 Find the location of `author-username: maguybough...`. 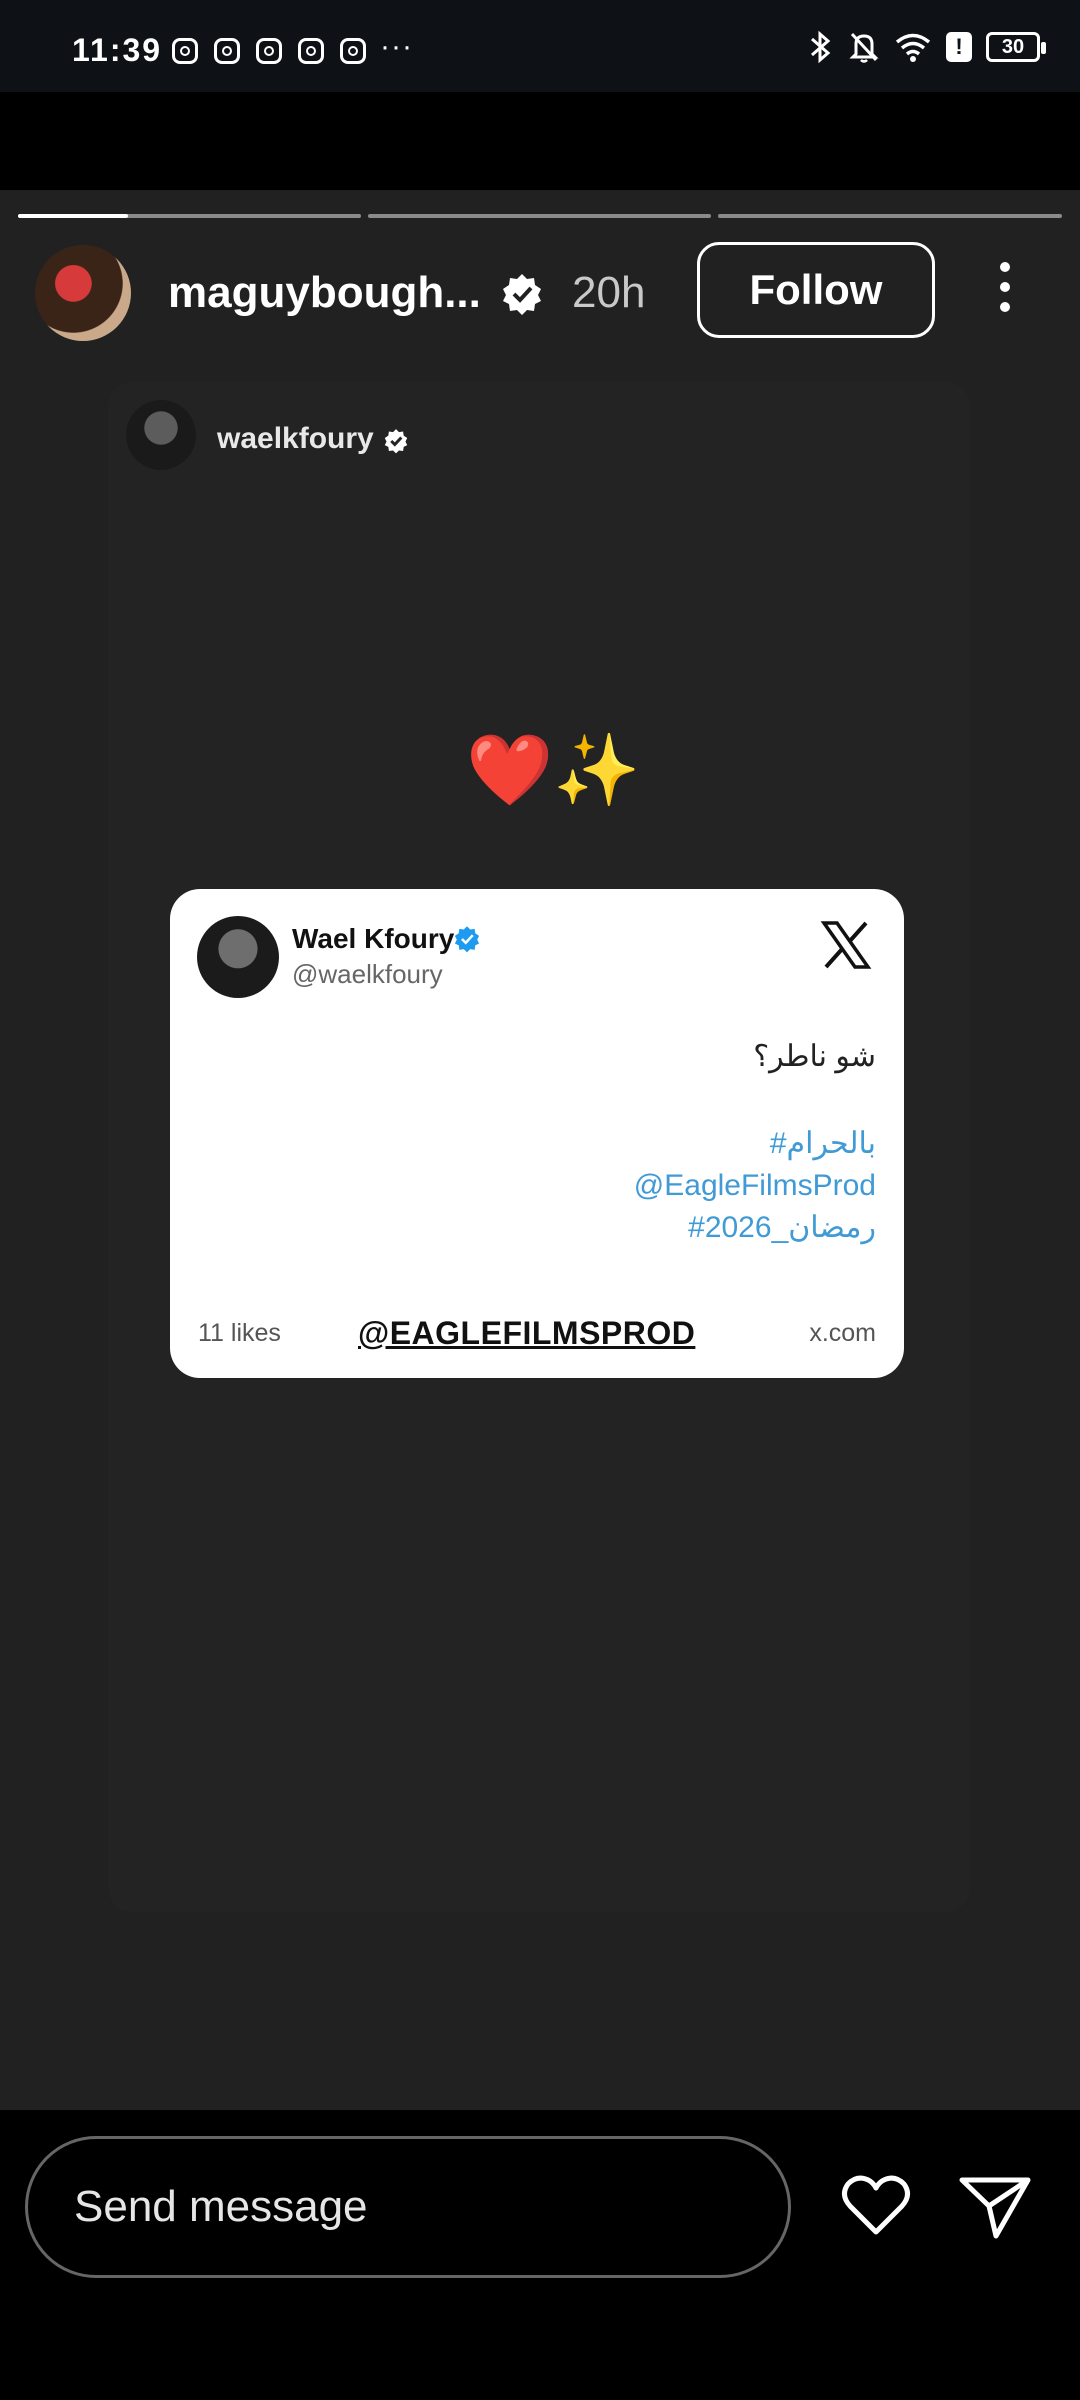

author-username: maguybough... is located at coordinates (324, 293).